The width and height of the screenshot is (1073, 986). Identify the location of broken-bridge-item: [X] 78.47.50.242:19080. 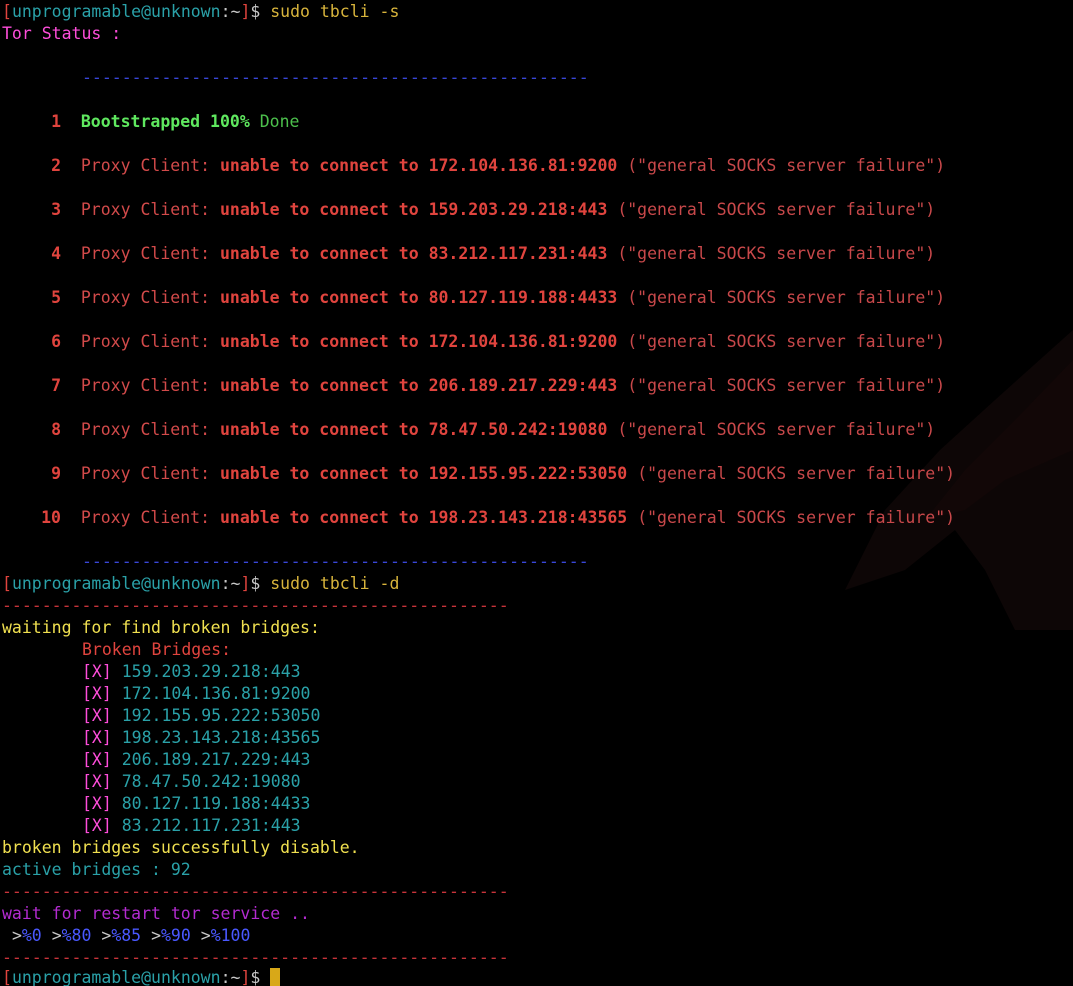
(191, 782).